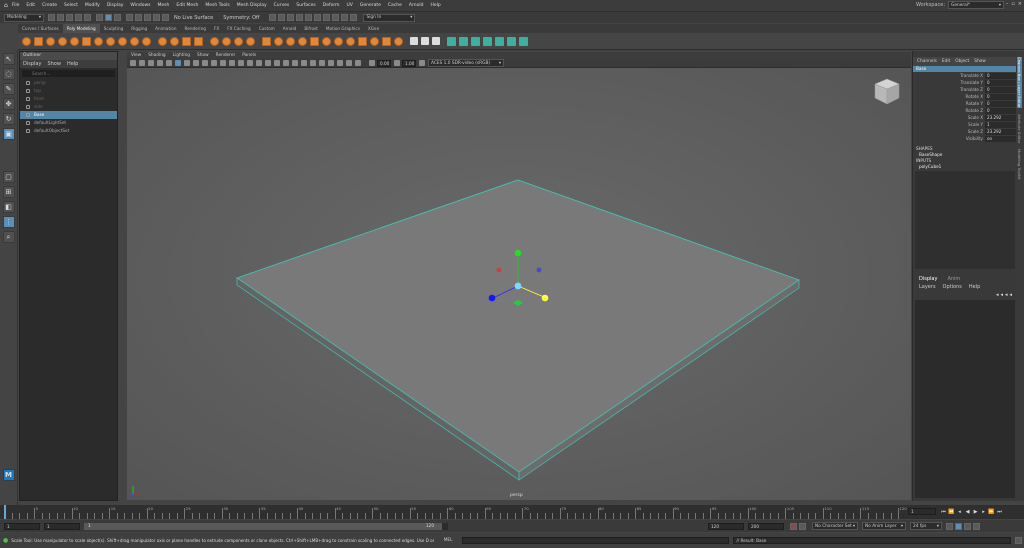 This screenshot has height=548, width=1024. Describe the element at coordinates (964, 124) in the screenshot. I see `attribute-row: Scale Y1` at that location.